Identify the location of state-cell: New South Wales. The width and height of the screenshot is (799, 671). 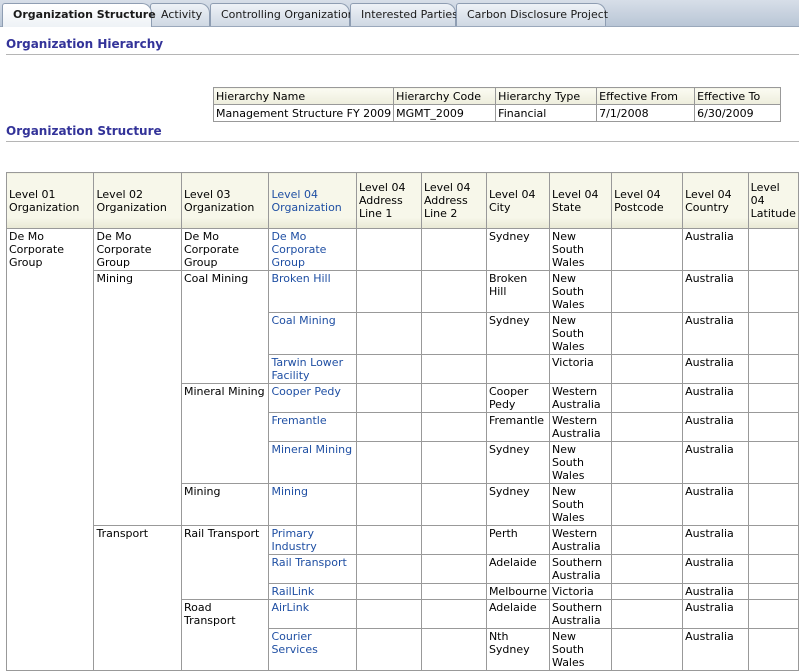
(581, 649).